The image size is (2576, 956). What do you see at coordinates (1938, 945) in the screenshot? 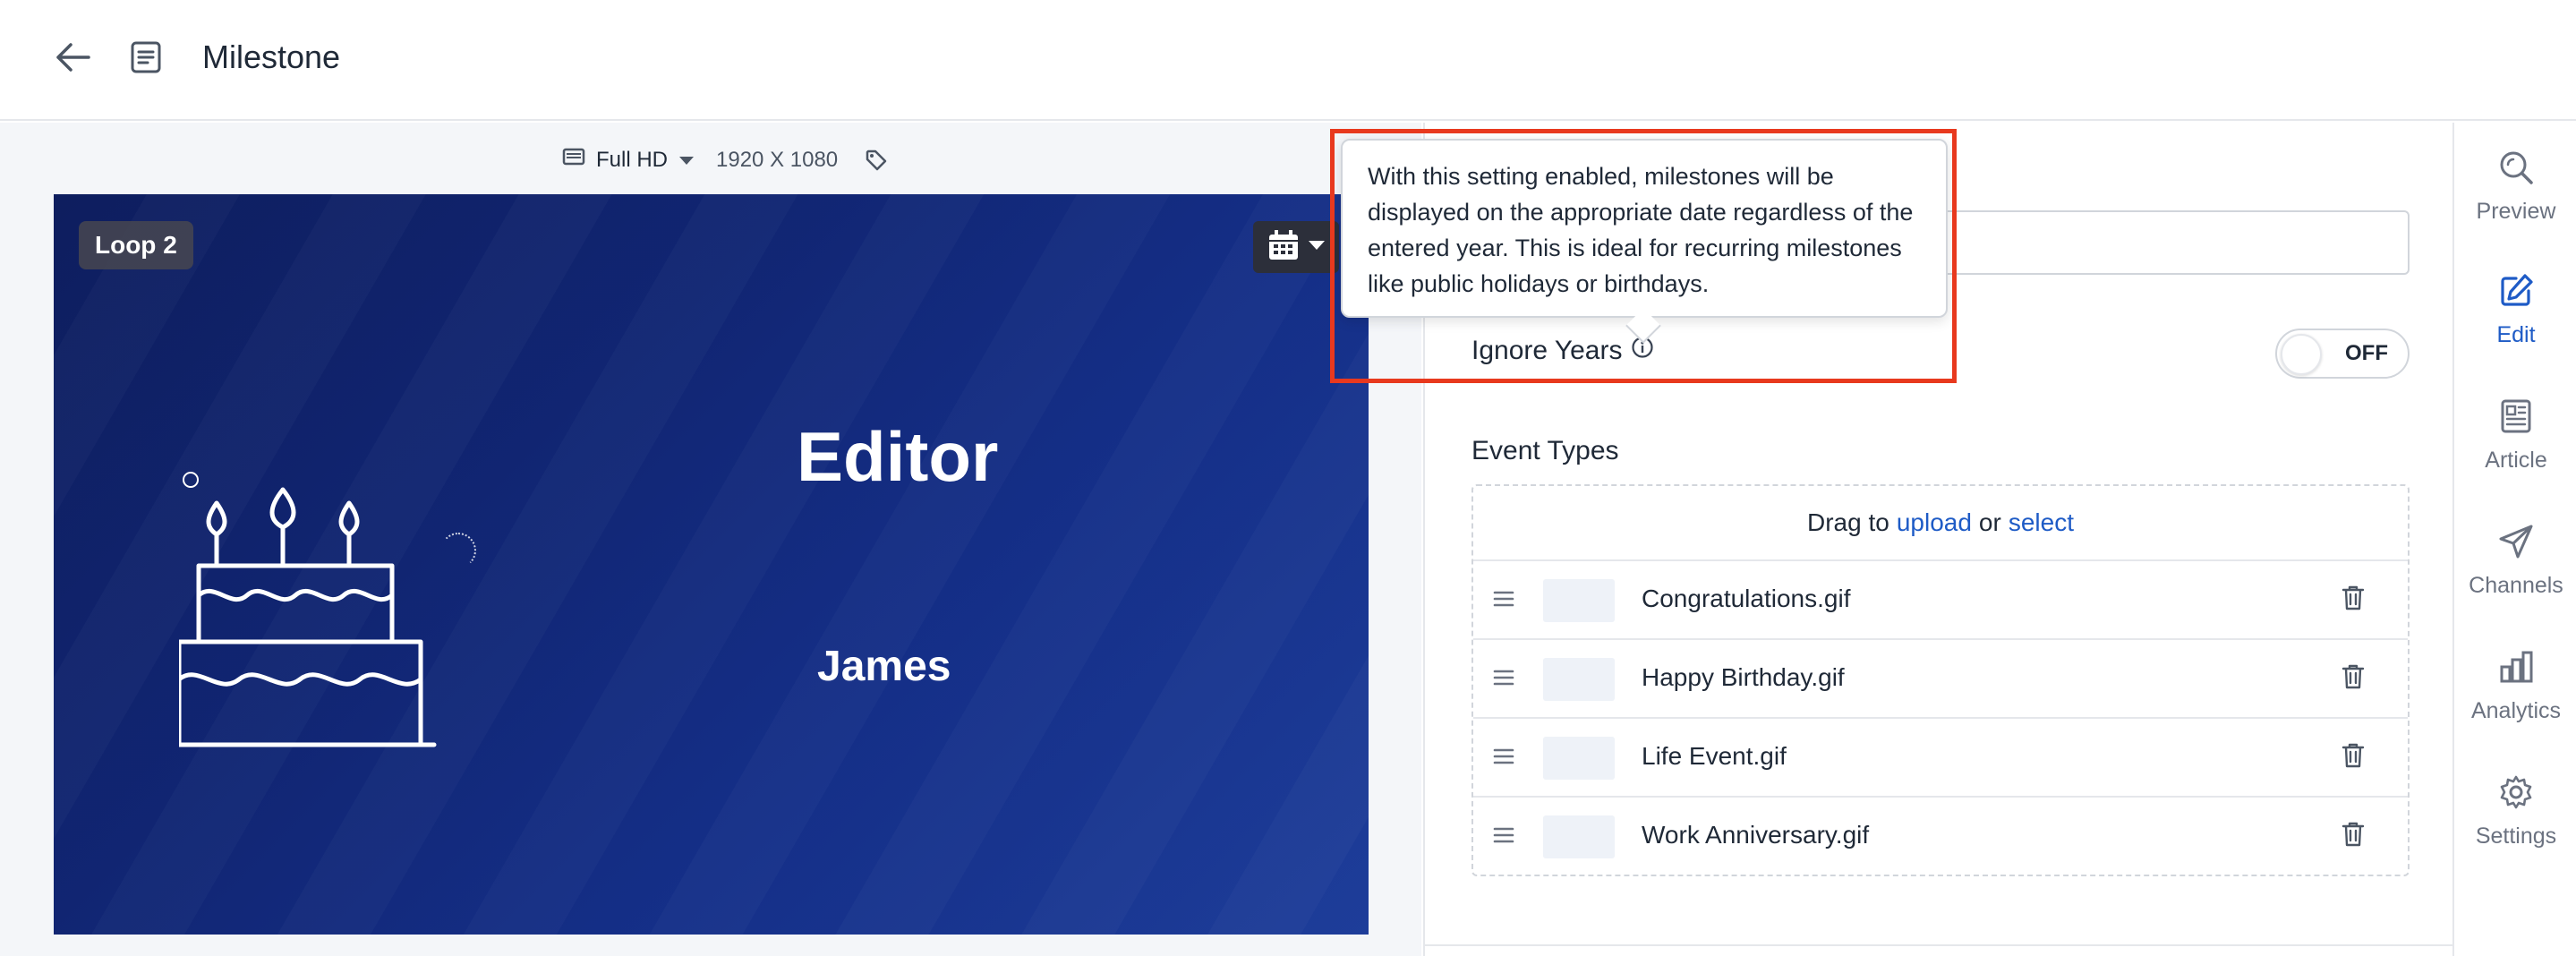
I see `divider` at bounding box center [1938, 945].